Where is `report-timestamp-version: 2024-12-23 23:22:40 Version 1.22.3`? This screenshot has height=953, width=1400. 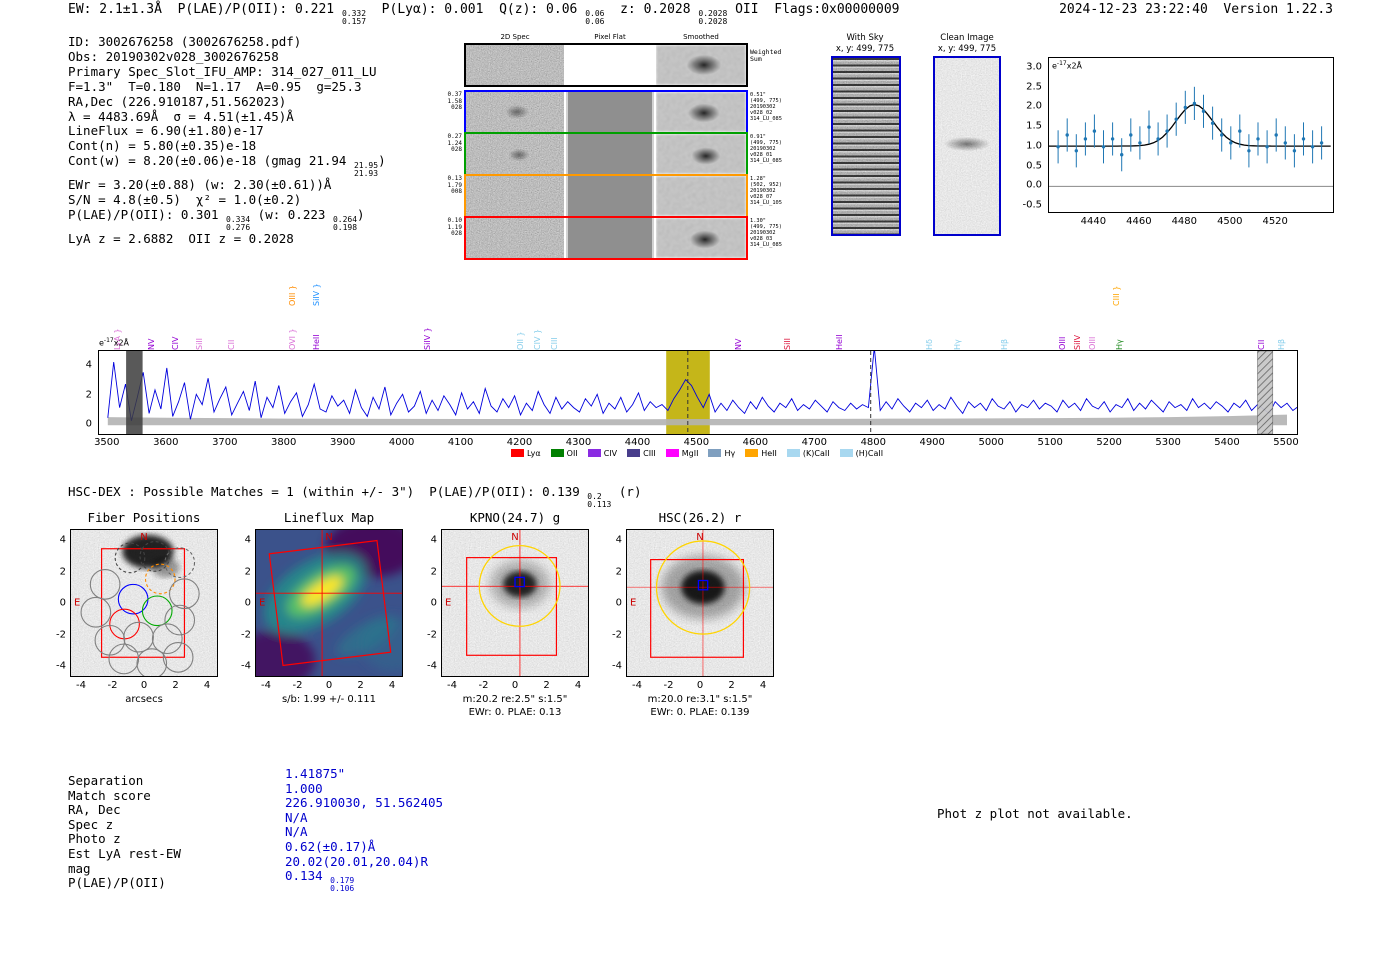 report-timestamp-version: 2024-12-23 23:22:40 Version 1.22.3 is located at coordinates (1196, 9).